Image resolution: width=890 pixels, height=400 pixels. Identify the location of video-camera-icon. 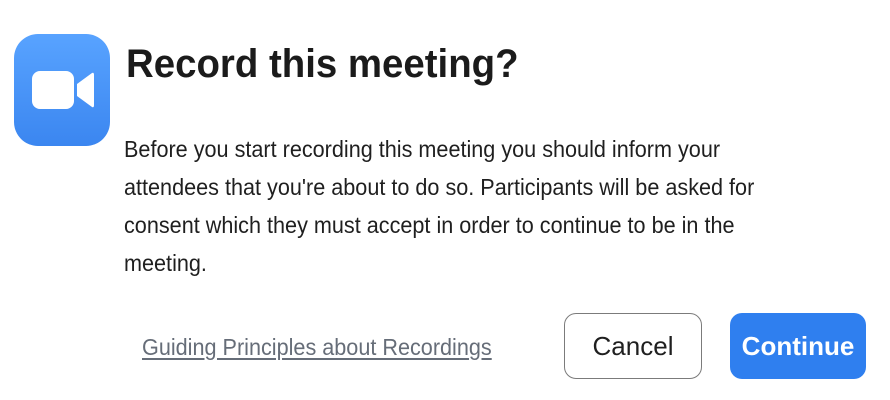
(63, 90).